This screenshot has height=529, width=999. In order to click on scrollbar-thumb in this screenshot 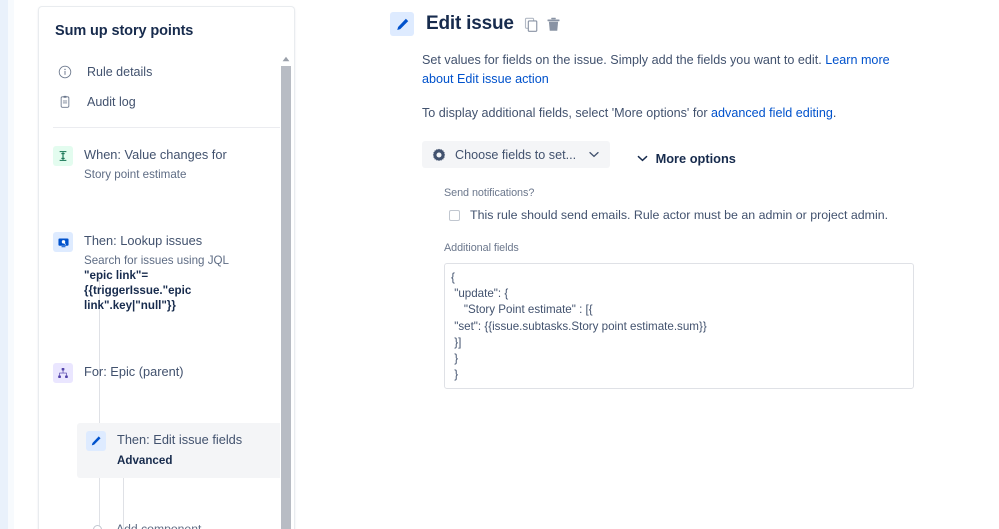, I will do `click(286, 297)`.